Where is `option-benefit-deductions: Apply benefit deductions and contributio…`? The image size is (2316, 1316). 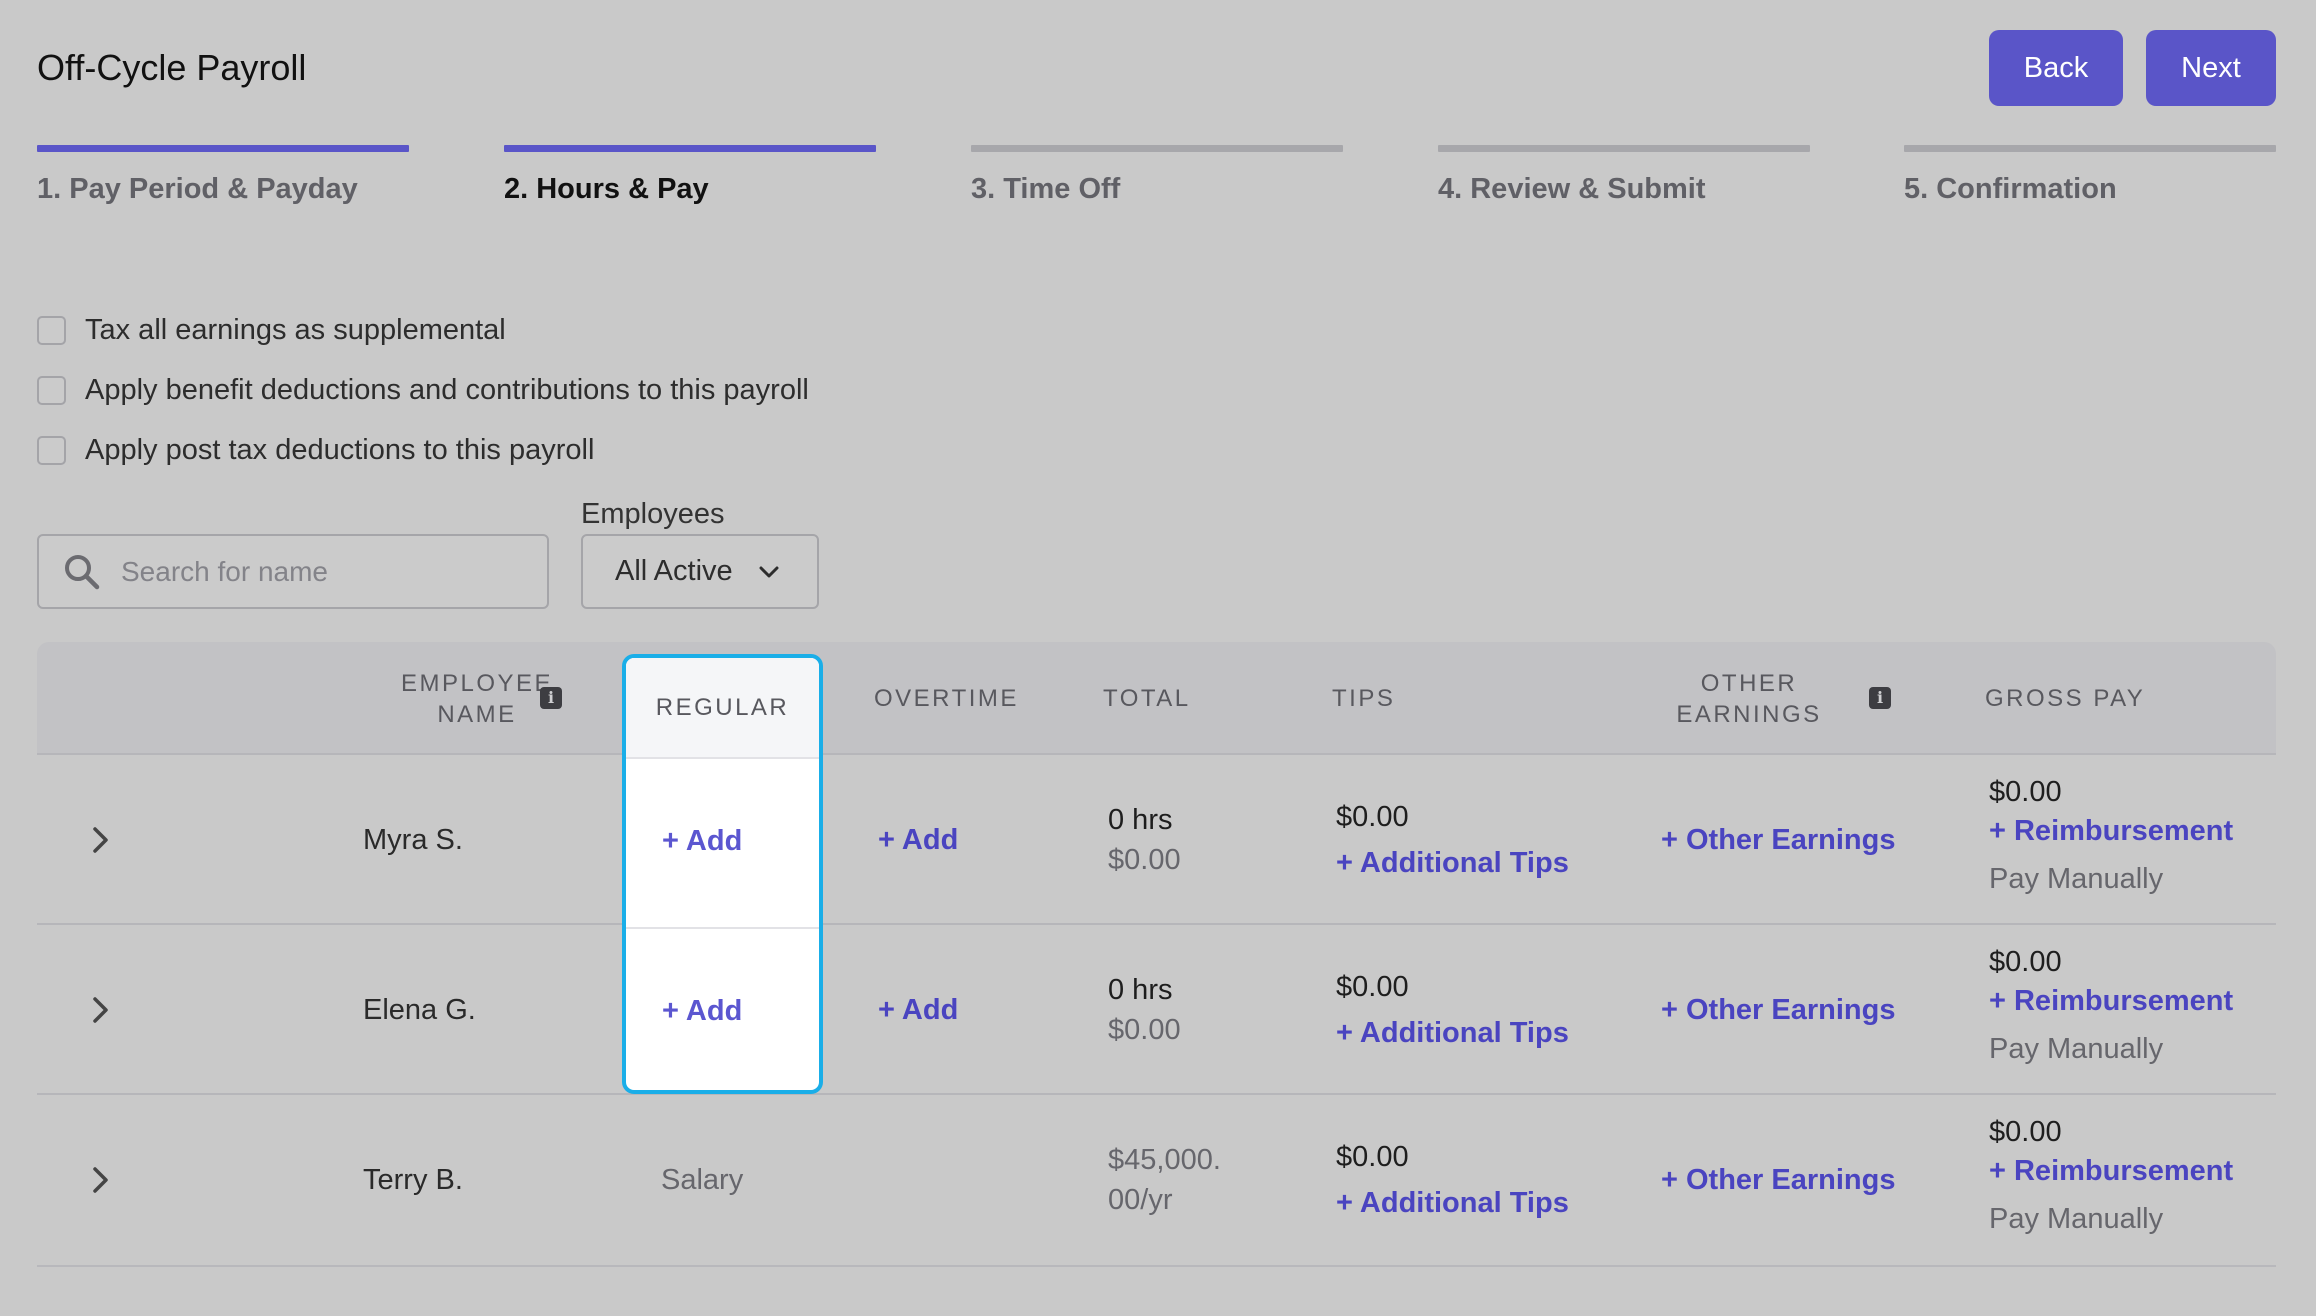
option-benefit-deductions: Apply benefit deductions and contributio… is located at coordinates (423, 390).